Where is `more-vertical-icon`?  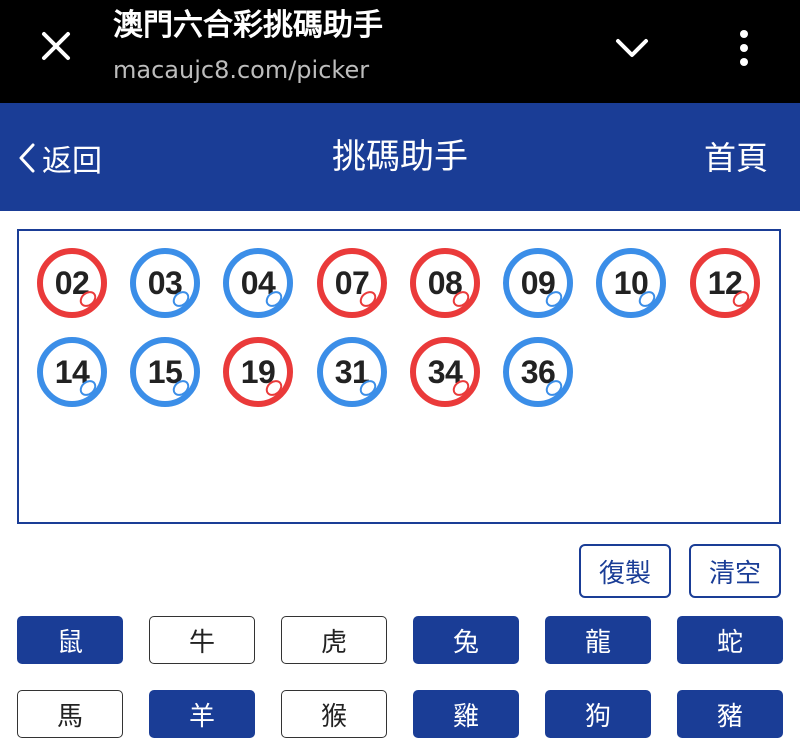
more-vertical-icon is located at coordinates (744, 48).